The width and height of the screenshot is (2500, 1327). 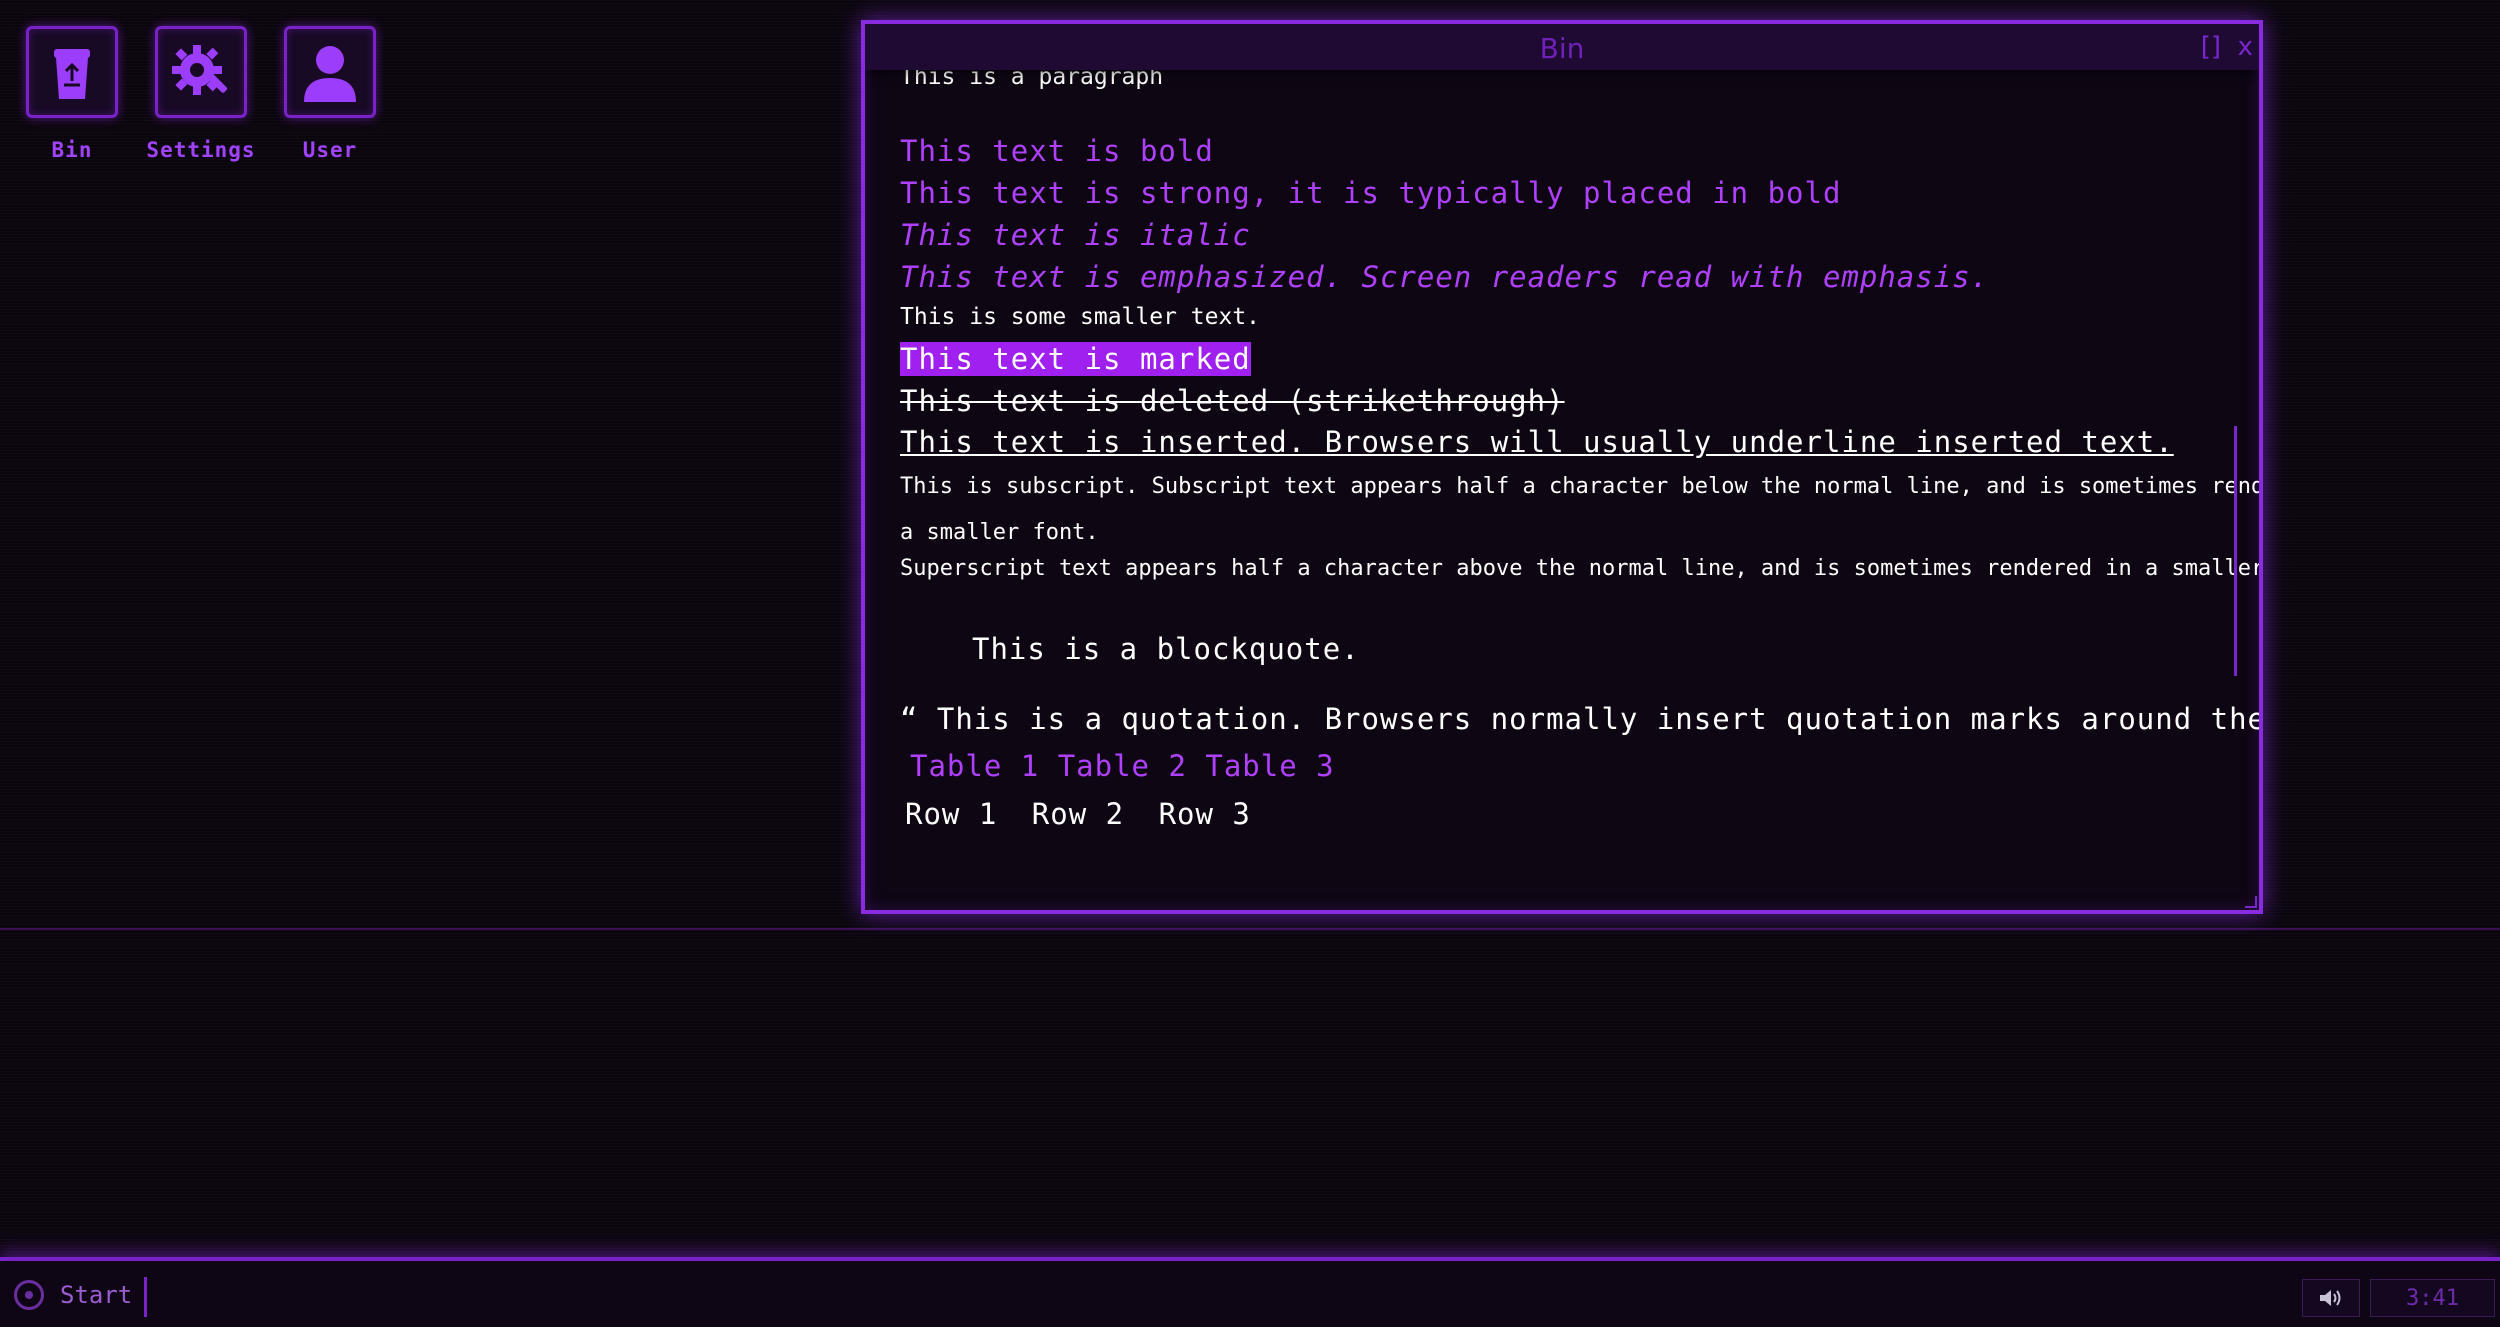 What do you see at coordinates (2245, 47) in the screenshot?
I see `close-button: x` at bounding box center [2245, 47].